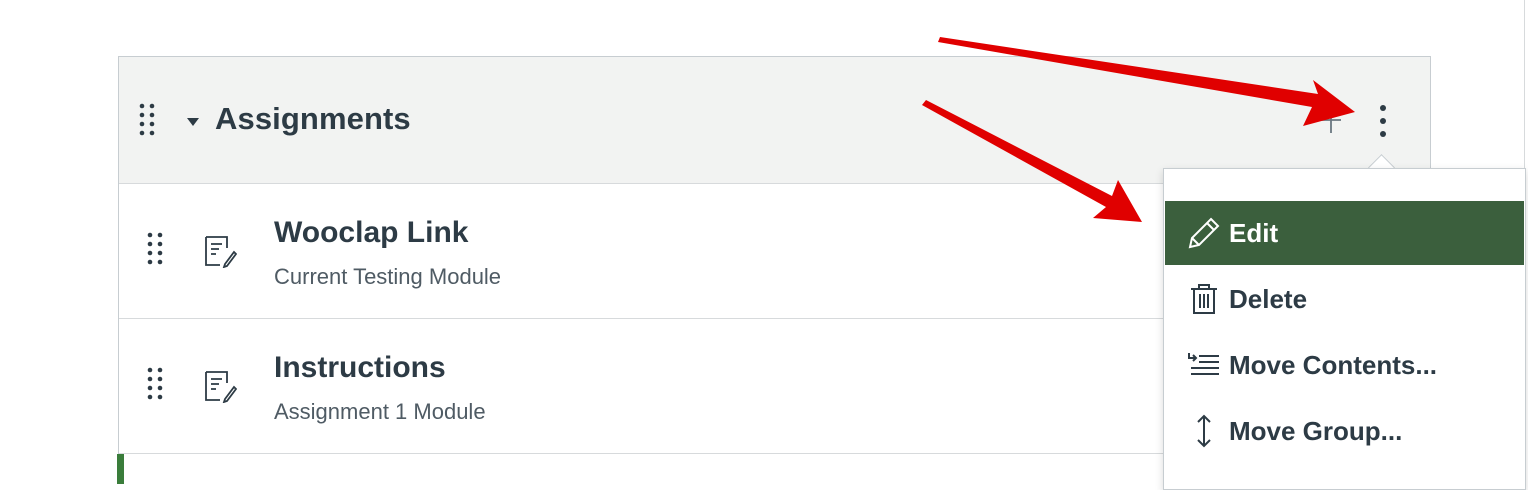 This screenshot has height=490, width=1528. I want to click on pencil-icon, so click(1204, 233).